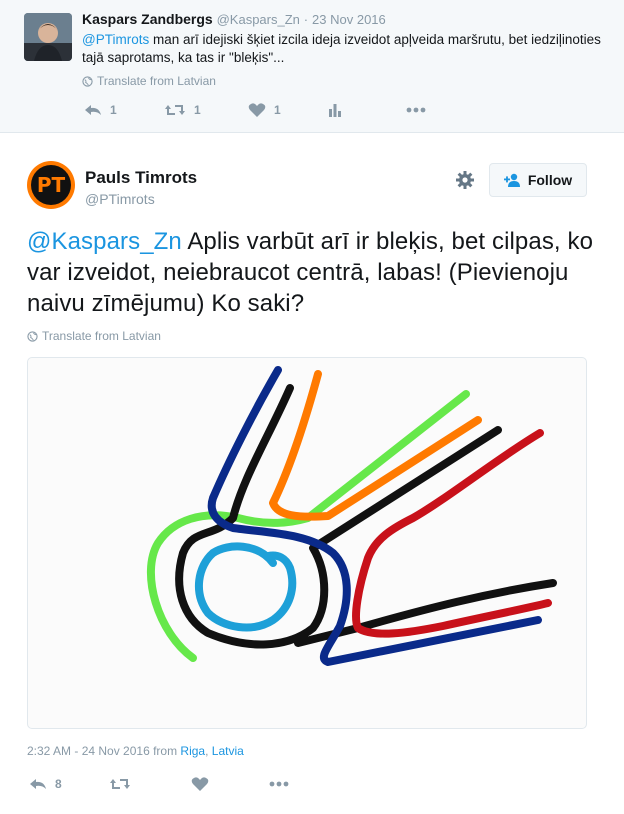 This screenshot has width=624, height=814. Describe the element at coordinates (58, 784) in the screenshot. I see `reply-count: 8` at that location.